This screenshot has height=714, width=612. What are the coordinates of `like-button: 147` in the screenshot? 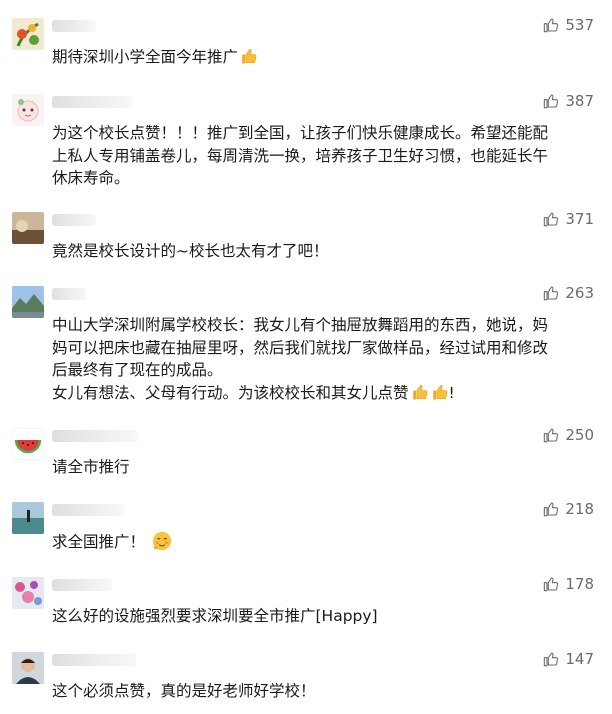 It's located at (568, 659).